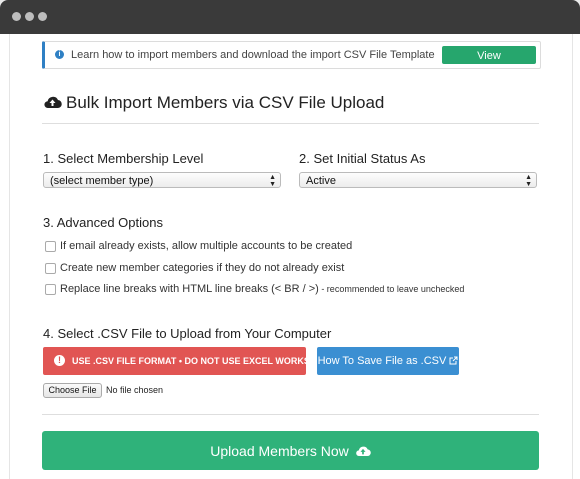 The image size is (580, 479). I want to click on upload-button-content: Upload Members Now, so click(290, 451).